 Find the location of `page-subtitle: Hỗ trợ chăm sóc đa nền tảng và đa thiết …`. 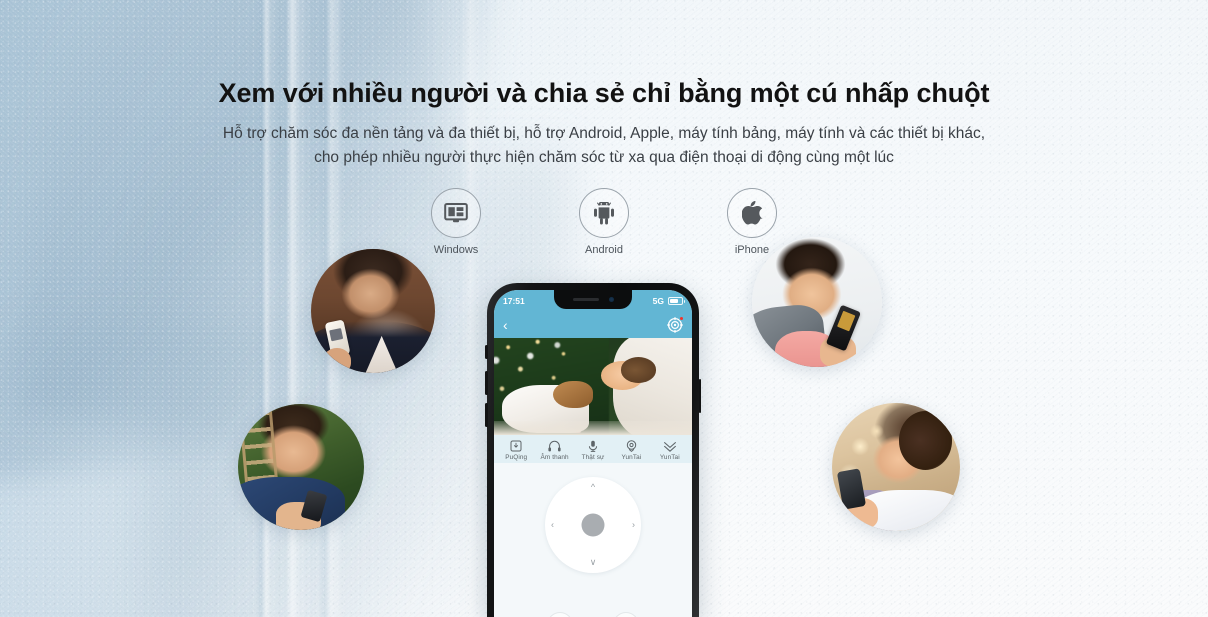

page-subtitle: Hỗ trợ chăm sóc đa nền tảng và đa thiết … is located at coordinates (604, 146).